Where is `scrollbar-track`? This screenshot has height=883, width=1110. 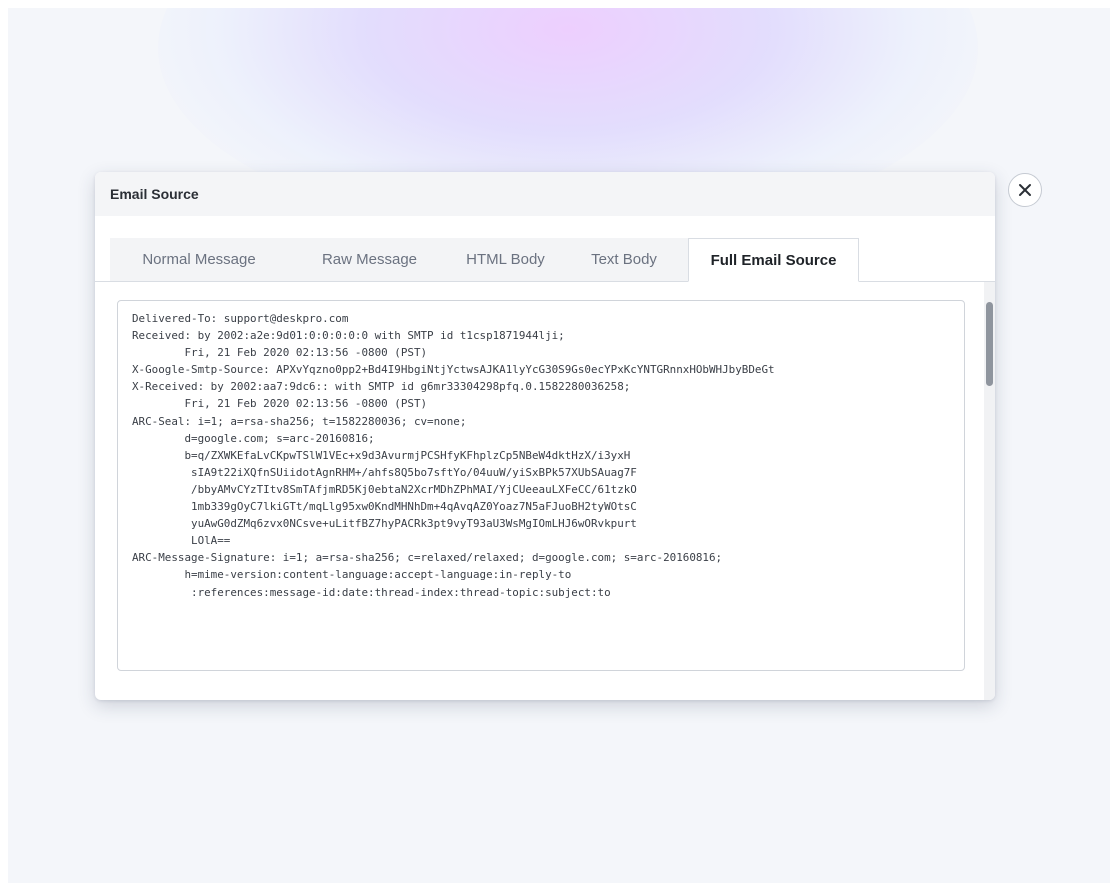 scrollbar-track is located at coordinates (989, 491).